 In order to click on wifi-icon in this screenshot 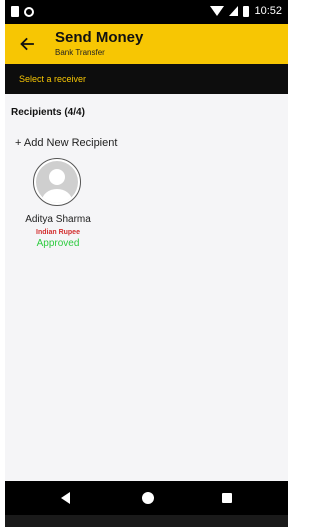, I will do `click(217, 11)`.